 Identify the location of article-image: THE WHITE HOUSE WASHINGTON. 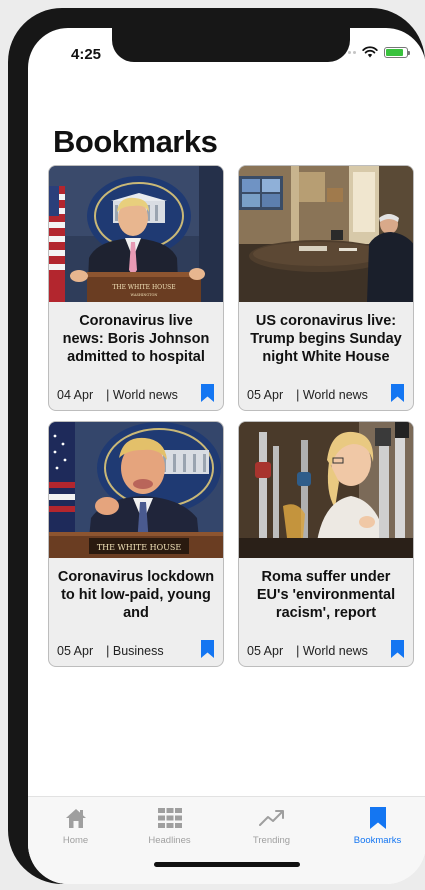
(136, 234).